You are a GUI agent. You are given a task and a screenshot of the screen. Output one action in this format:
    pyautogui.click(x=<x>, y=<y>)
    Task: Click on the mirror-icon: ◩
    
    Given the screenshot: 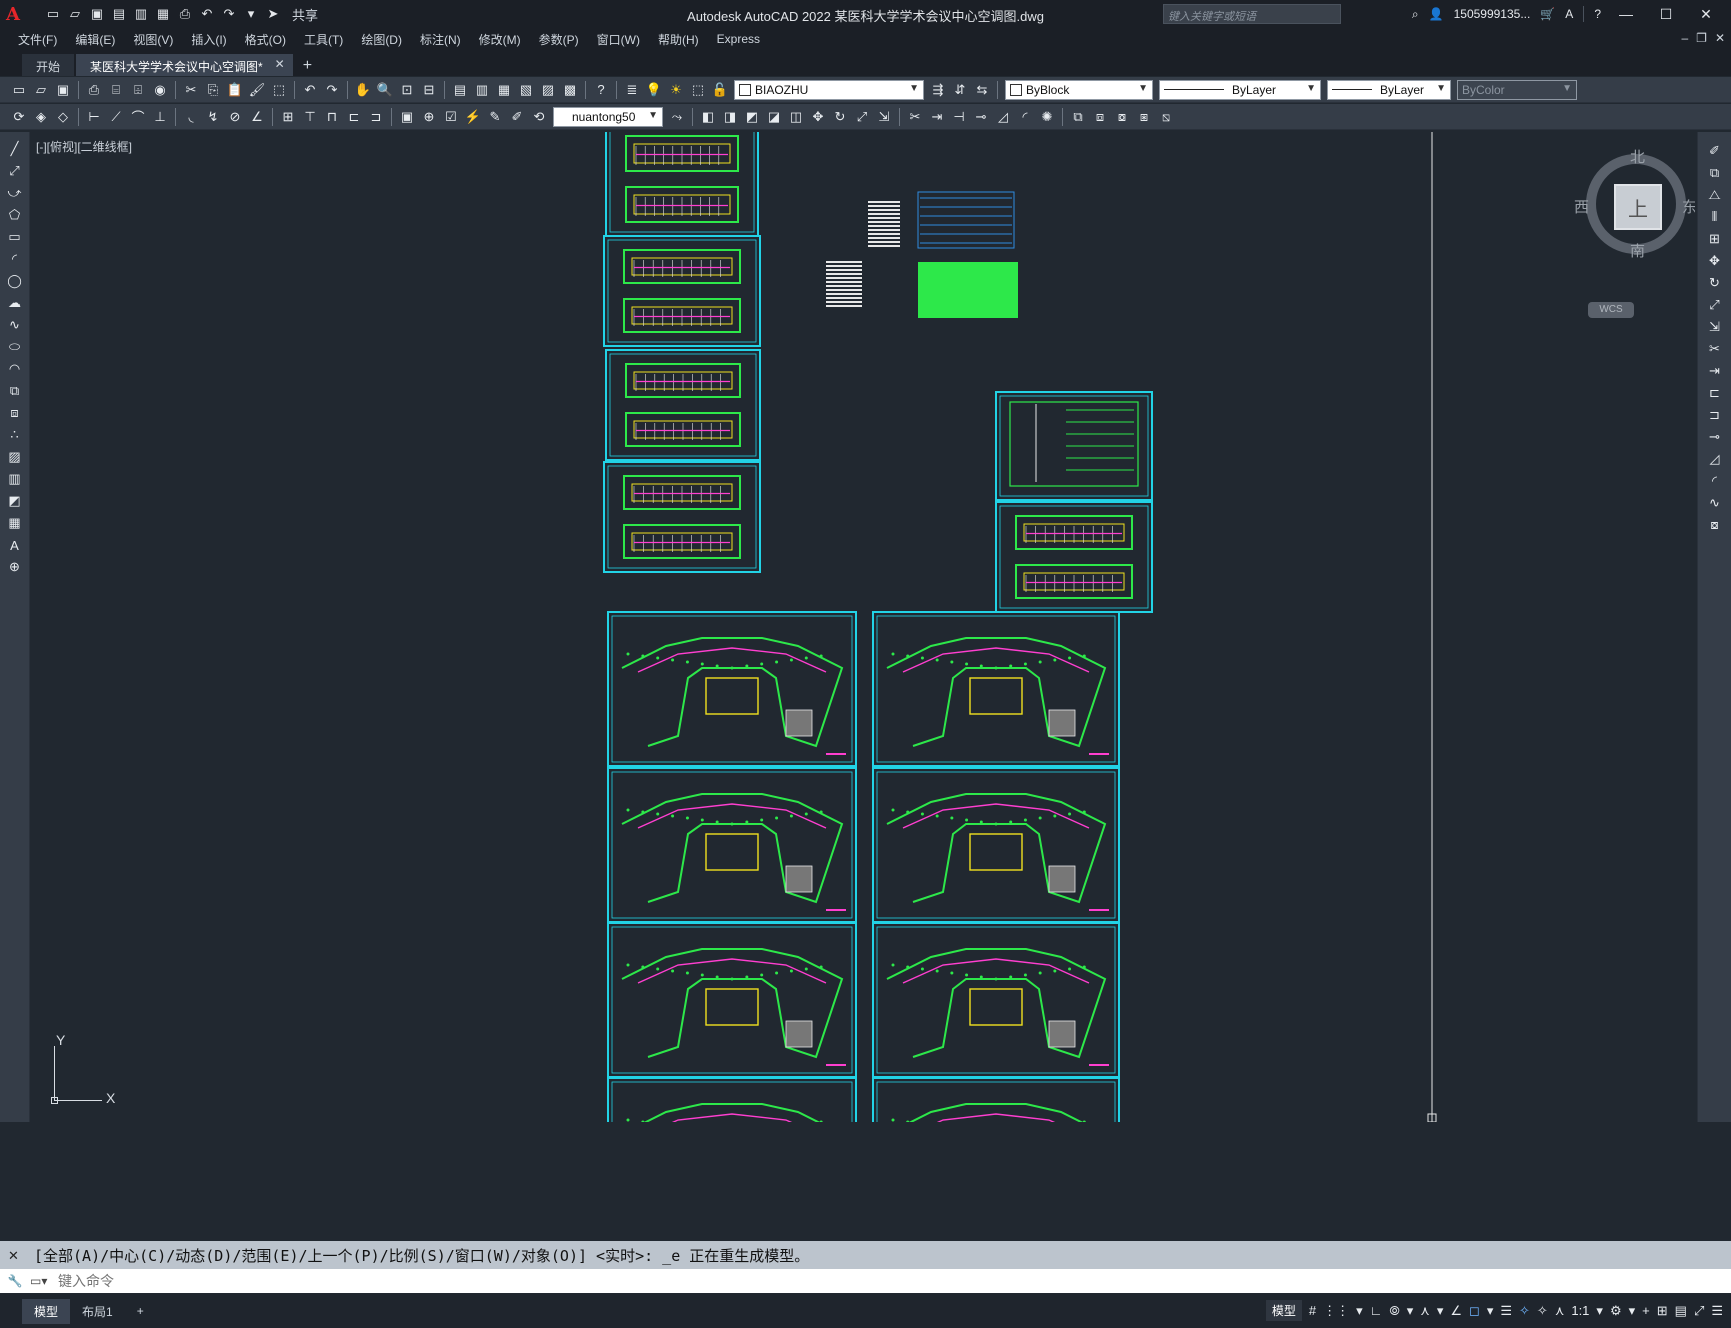 What is the action you would take?
    pyautogui.click(x=752, y=117)
    